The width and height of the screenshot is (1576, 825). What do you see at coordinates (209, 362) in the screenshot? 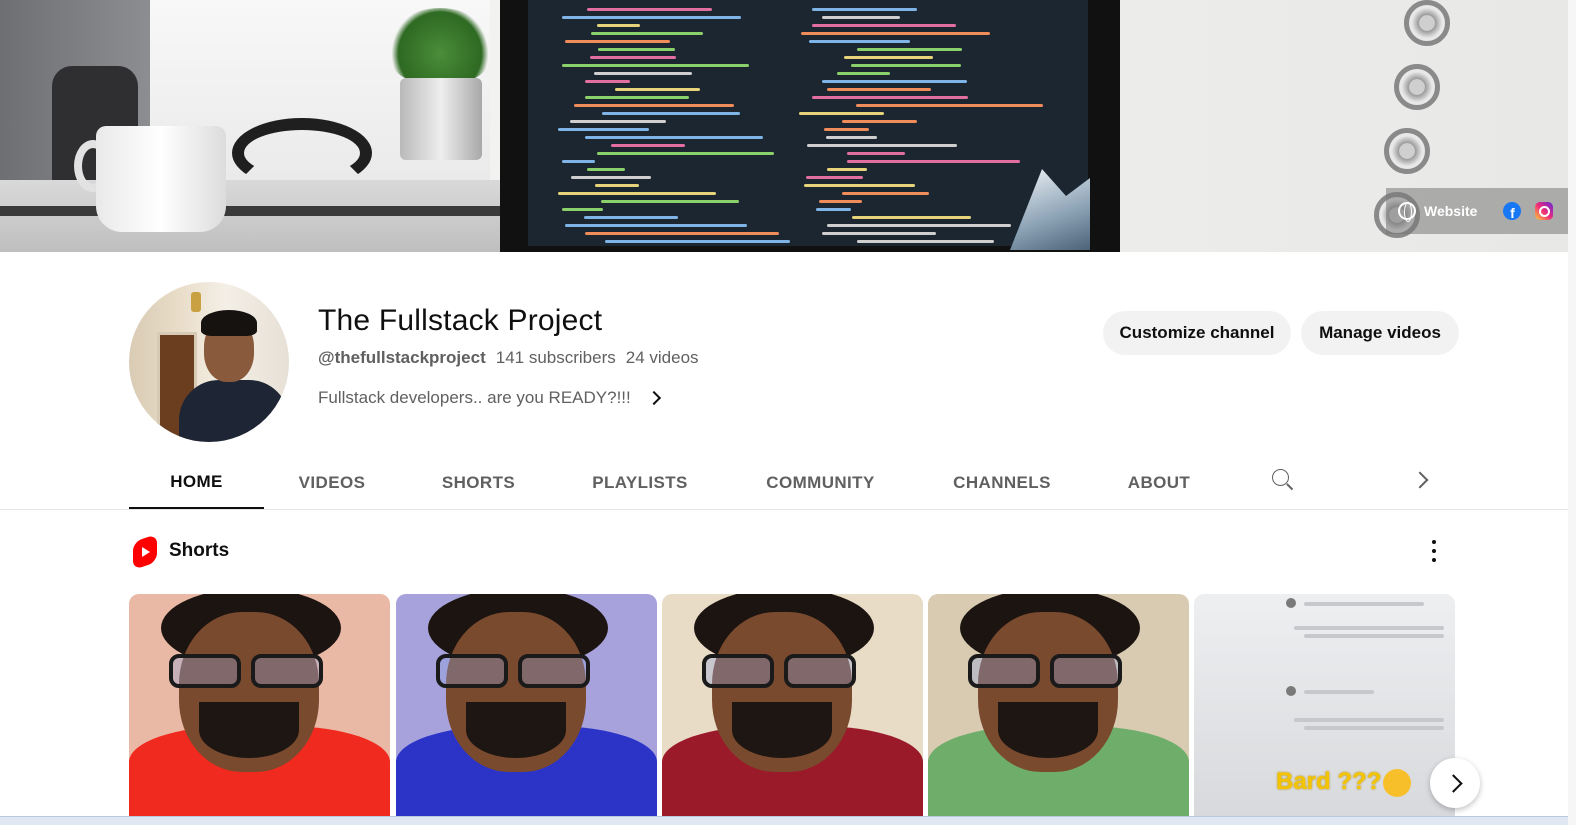
I see `channel-avatar` at bounding box center [209, 362].